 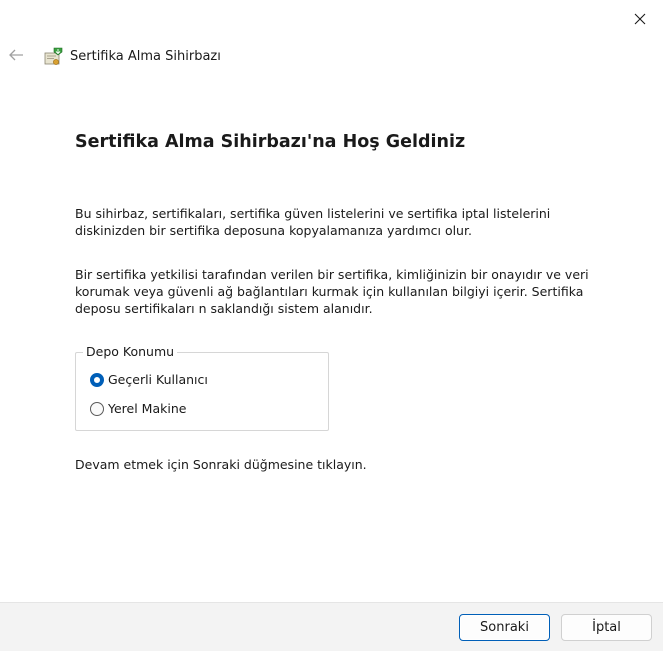 I want to click on close-button, so click(x=640, y=19).